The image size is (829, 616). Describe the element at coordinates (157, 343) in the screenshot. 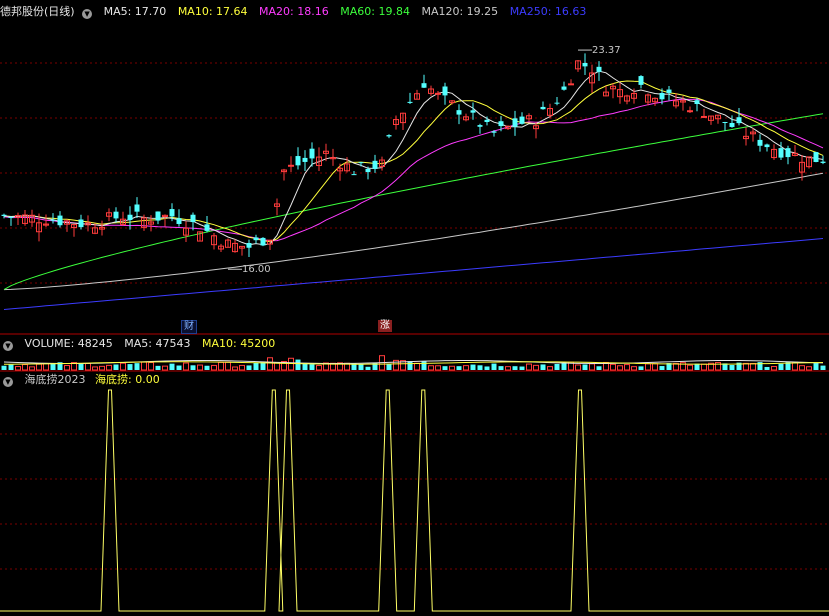

I see `volume-ma5-label: MA5: 47543` at that location.